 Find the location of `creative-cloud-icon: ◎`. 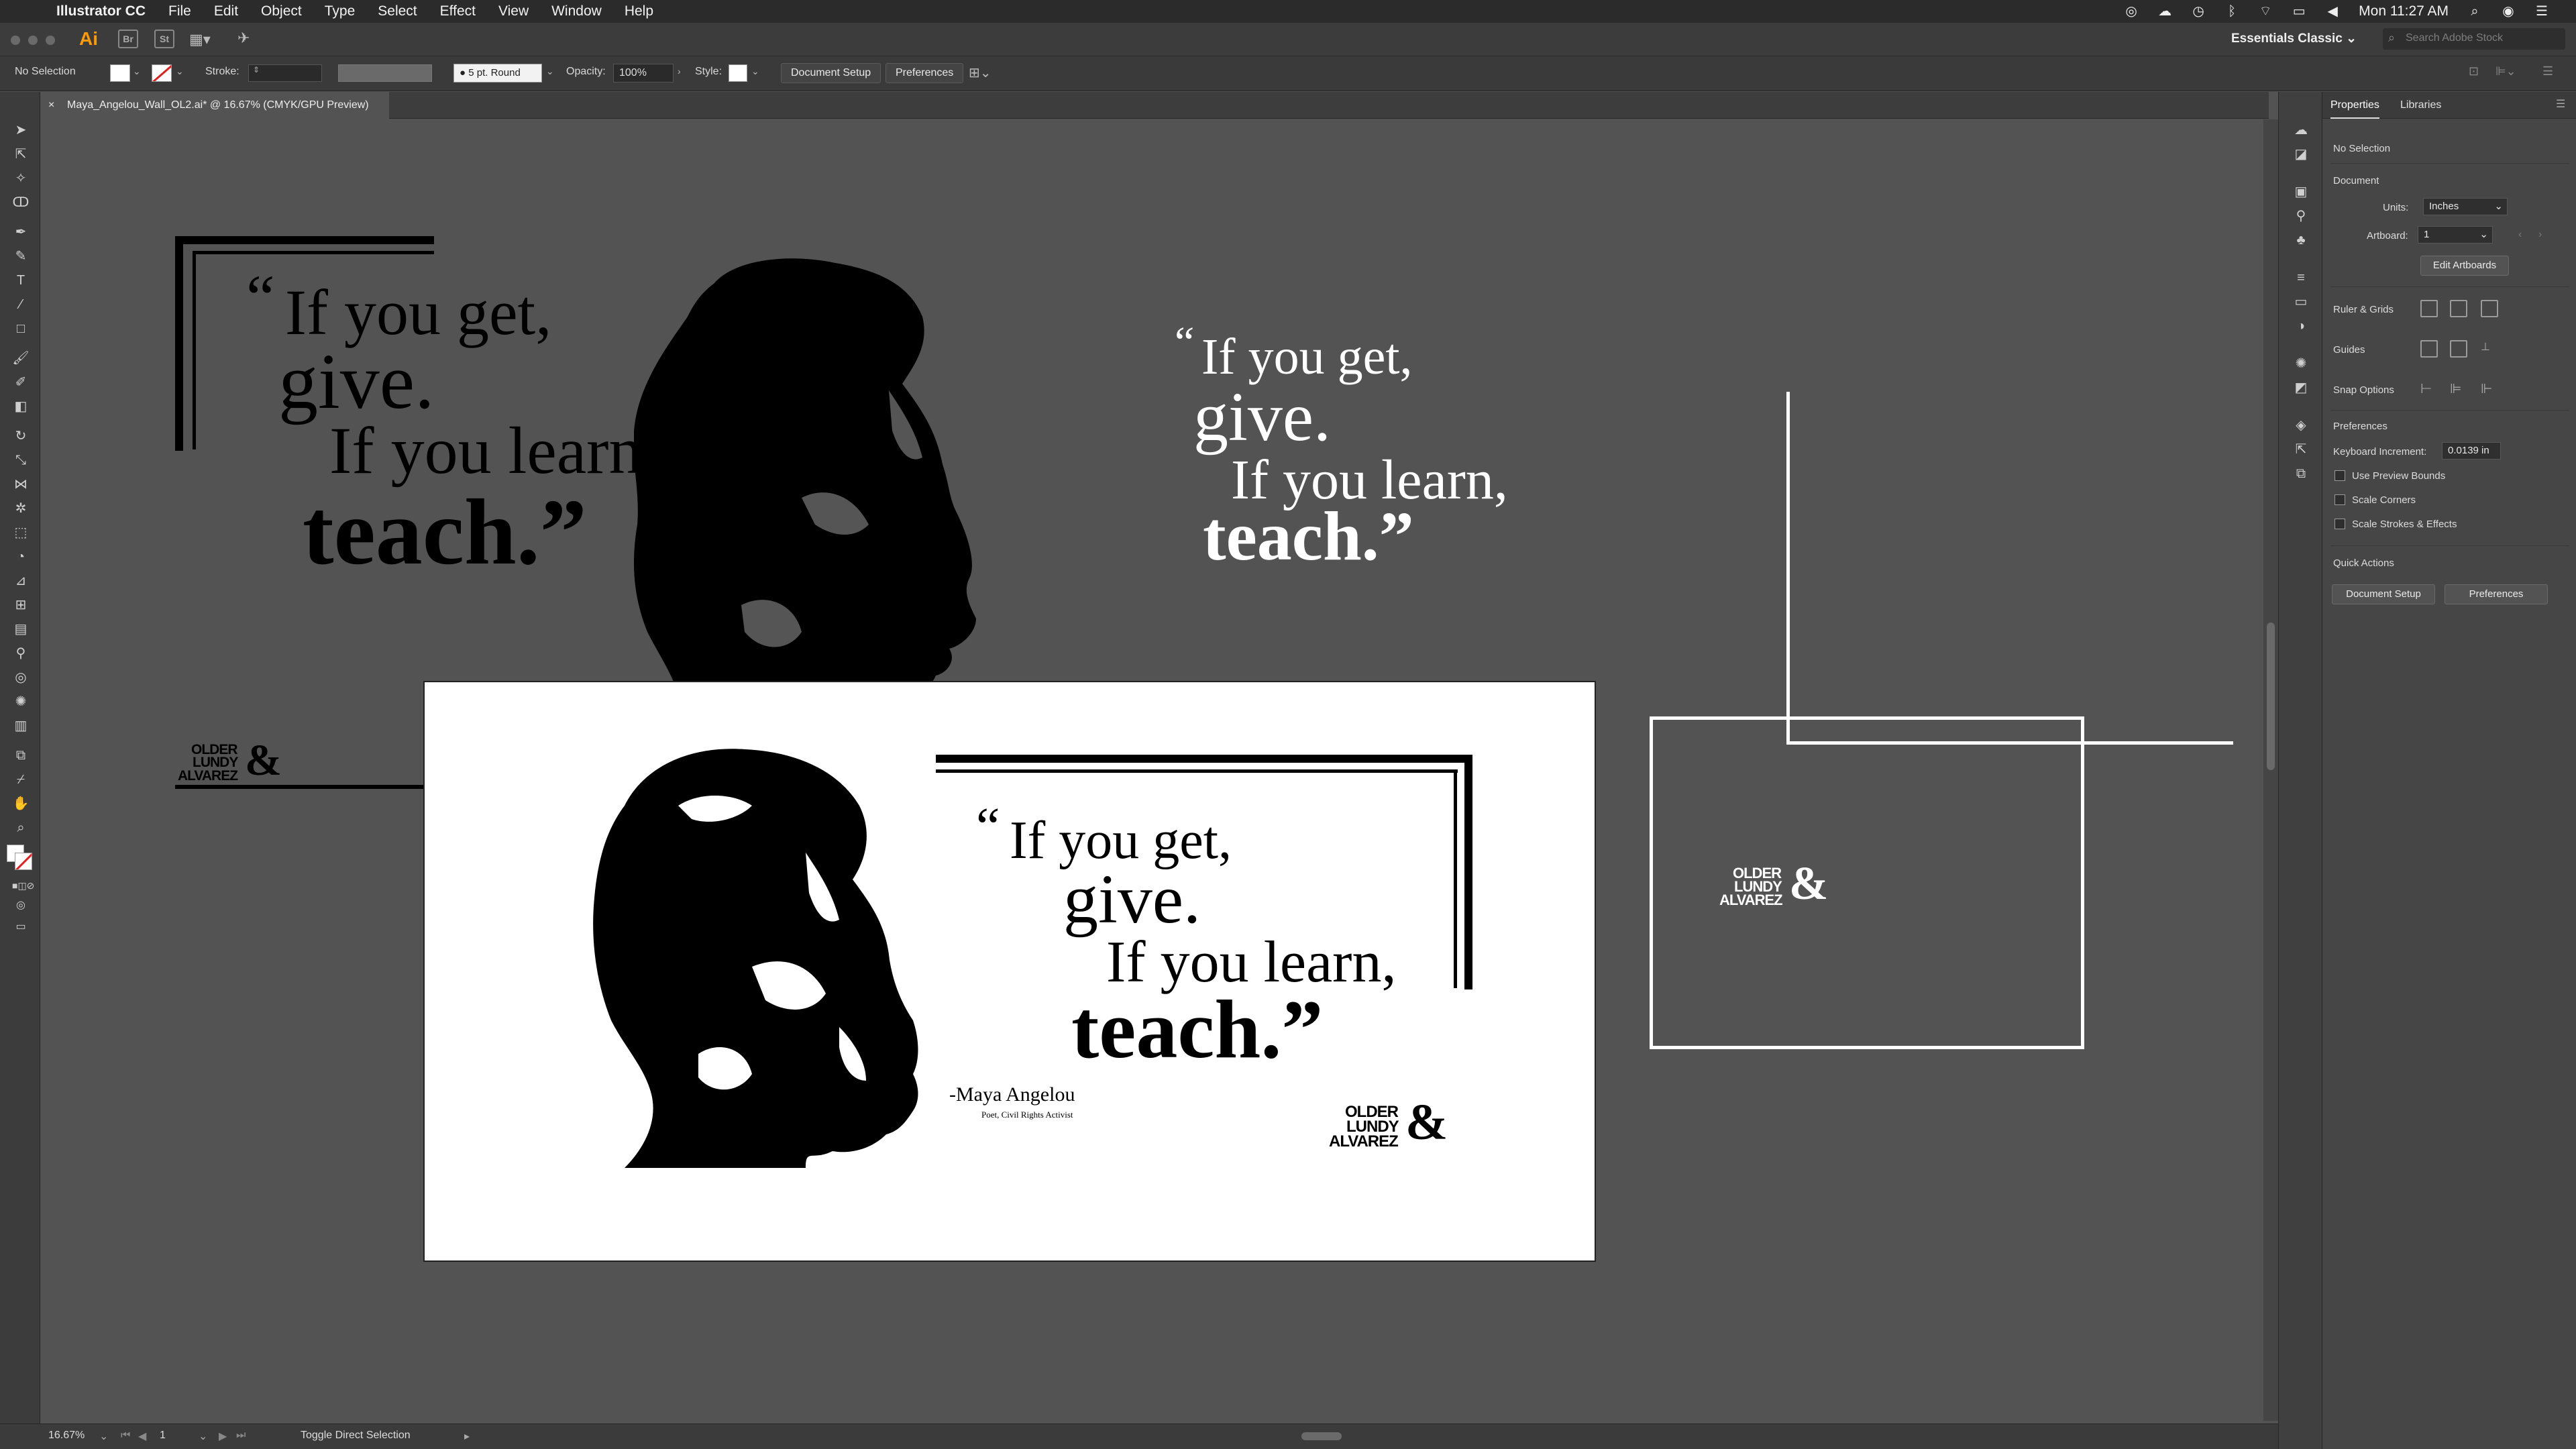

creative-cloud-icon: ◎ is located at coordinates (2131, 11).